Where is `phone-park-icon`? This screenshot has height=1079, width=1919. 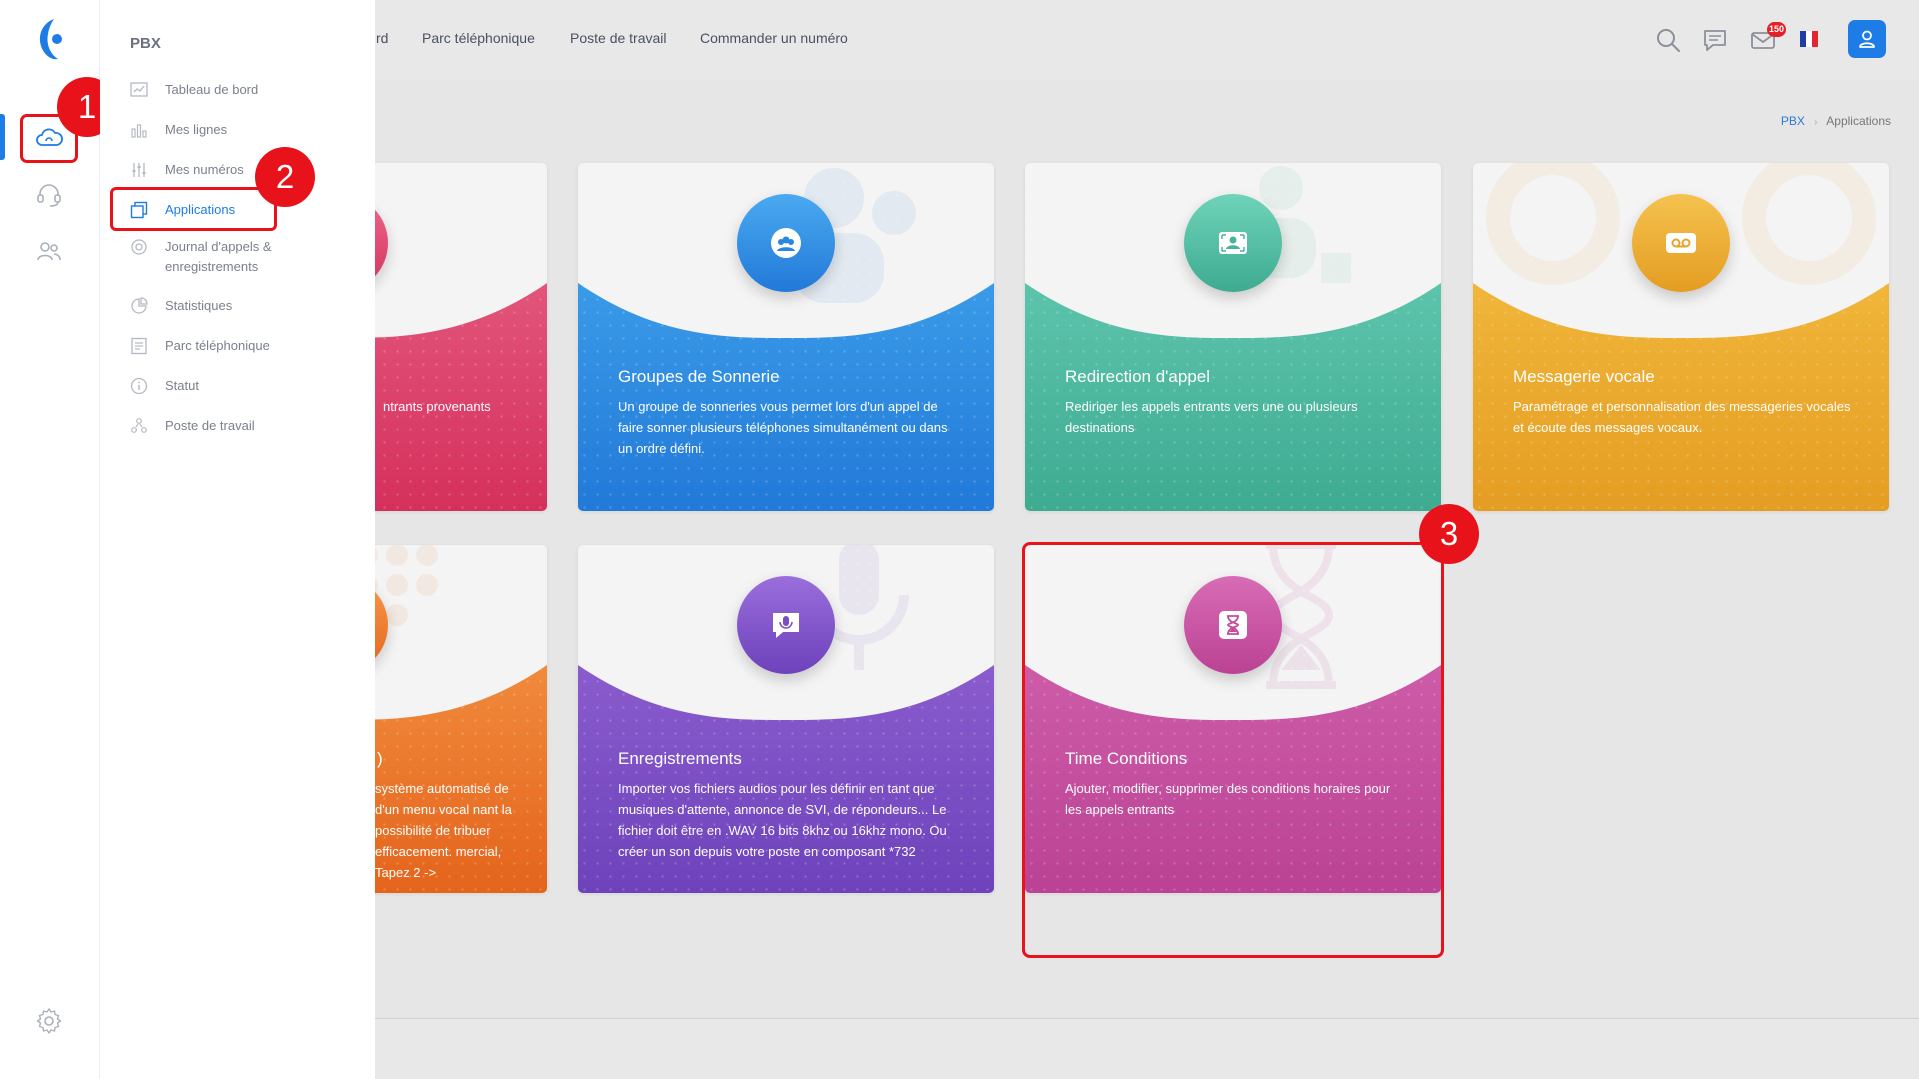 phone-park-icon is located at coordinates (139, 346).